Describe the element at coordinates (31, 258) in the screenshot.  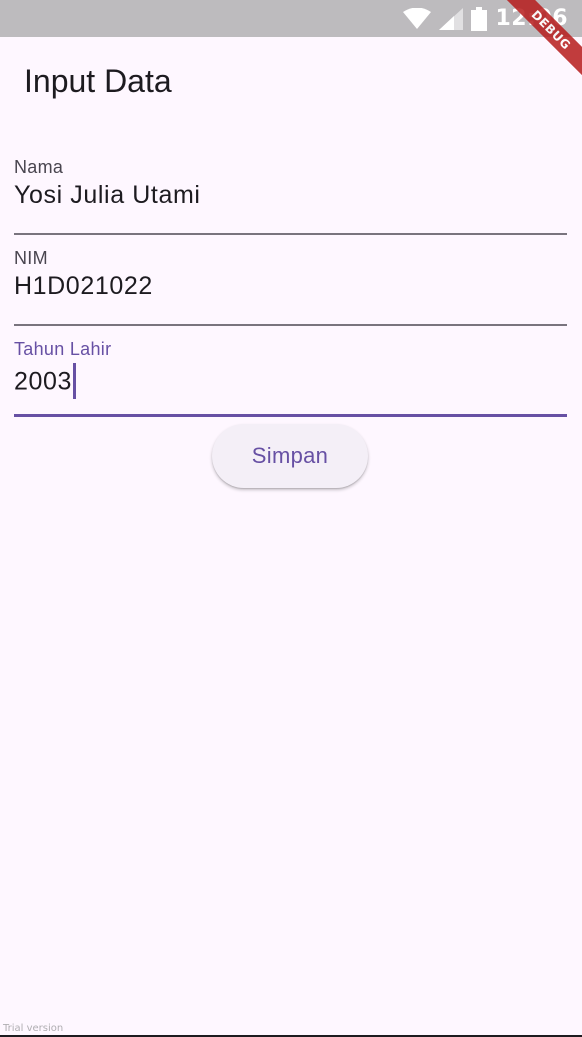
I see `nim-label: NIM` at that location.